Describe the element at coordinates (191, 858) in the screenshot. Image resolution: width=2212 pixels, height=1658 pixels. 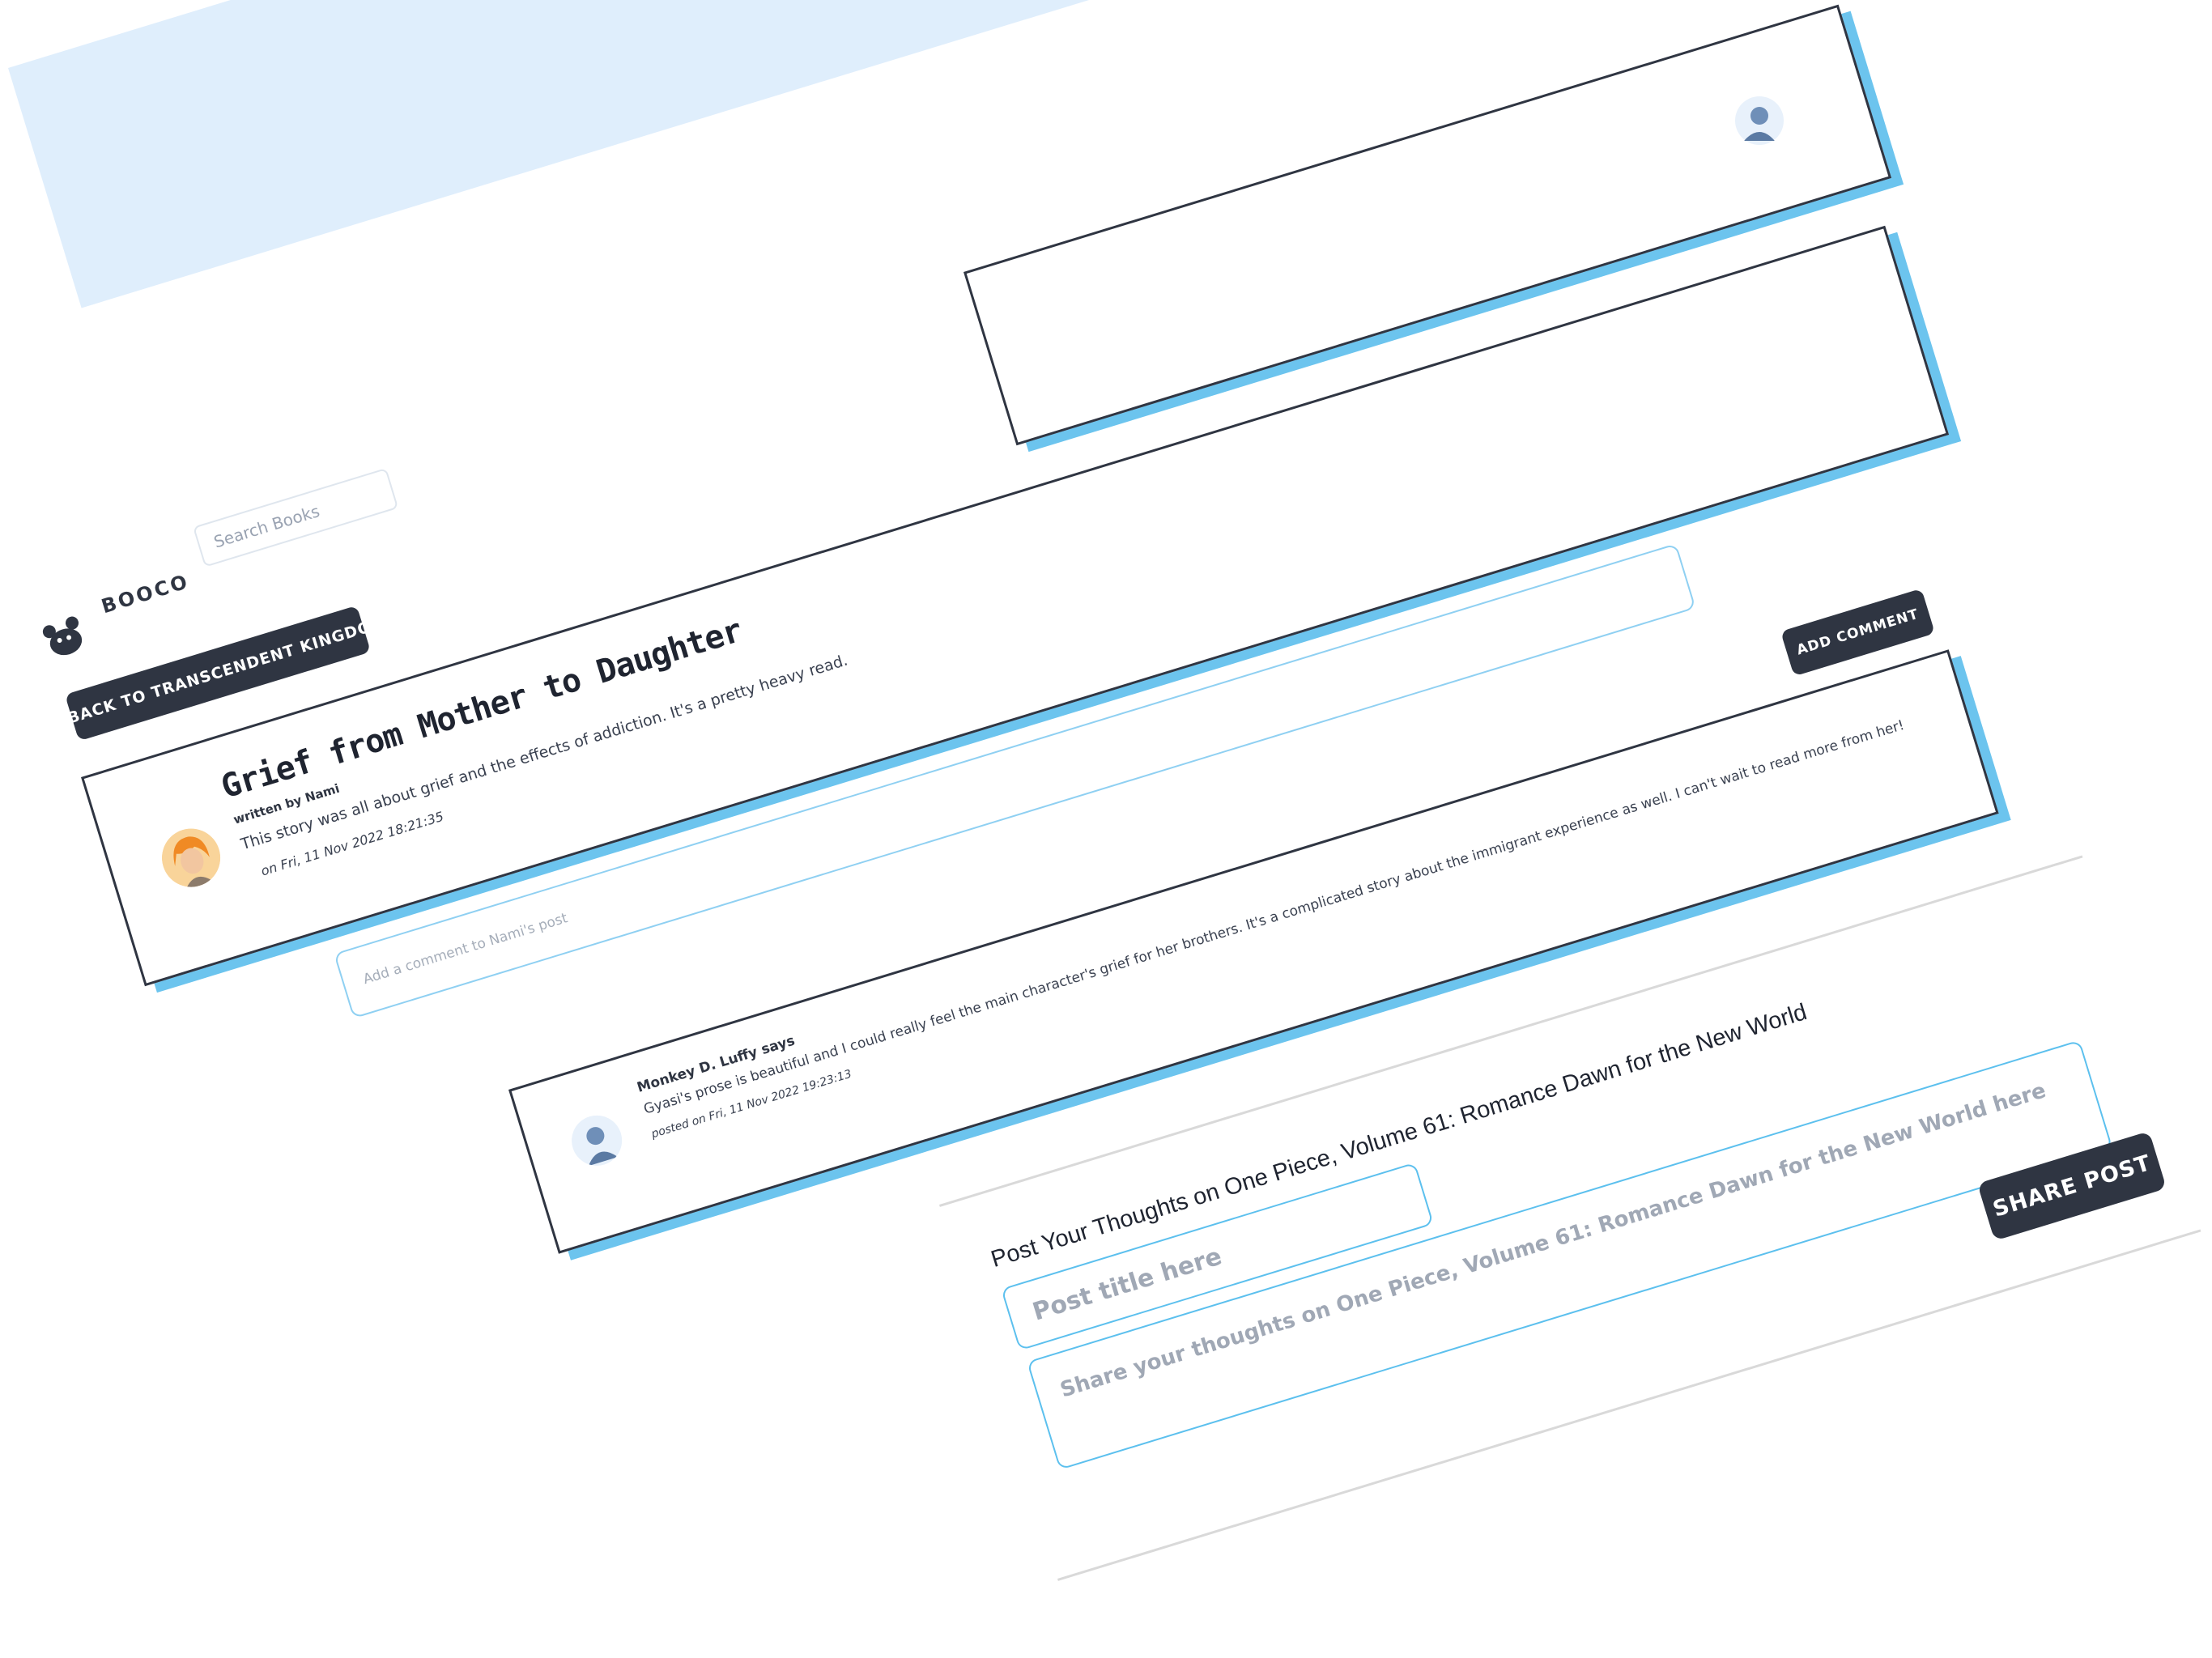
I see `nami-avatar-icon` at that location.